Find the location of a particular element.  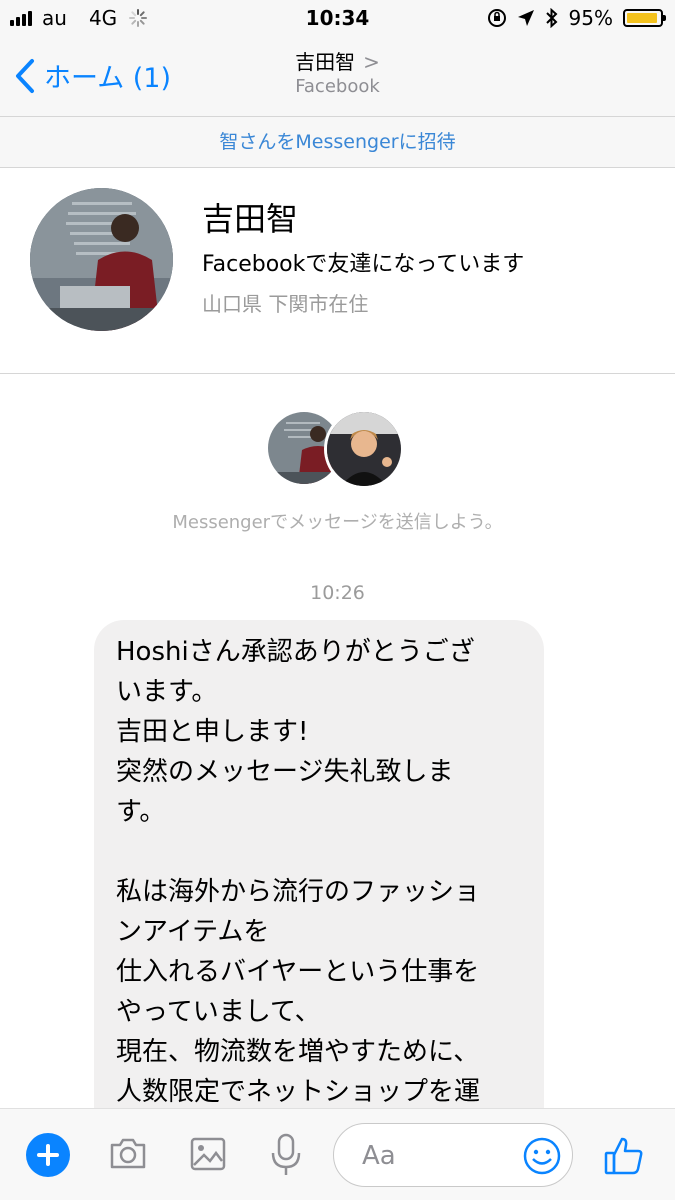

conversation-start-hint: Messengerでメッセージを送信しよう。 is located at coordinates (337, 522).